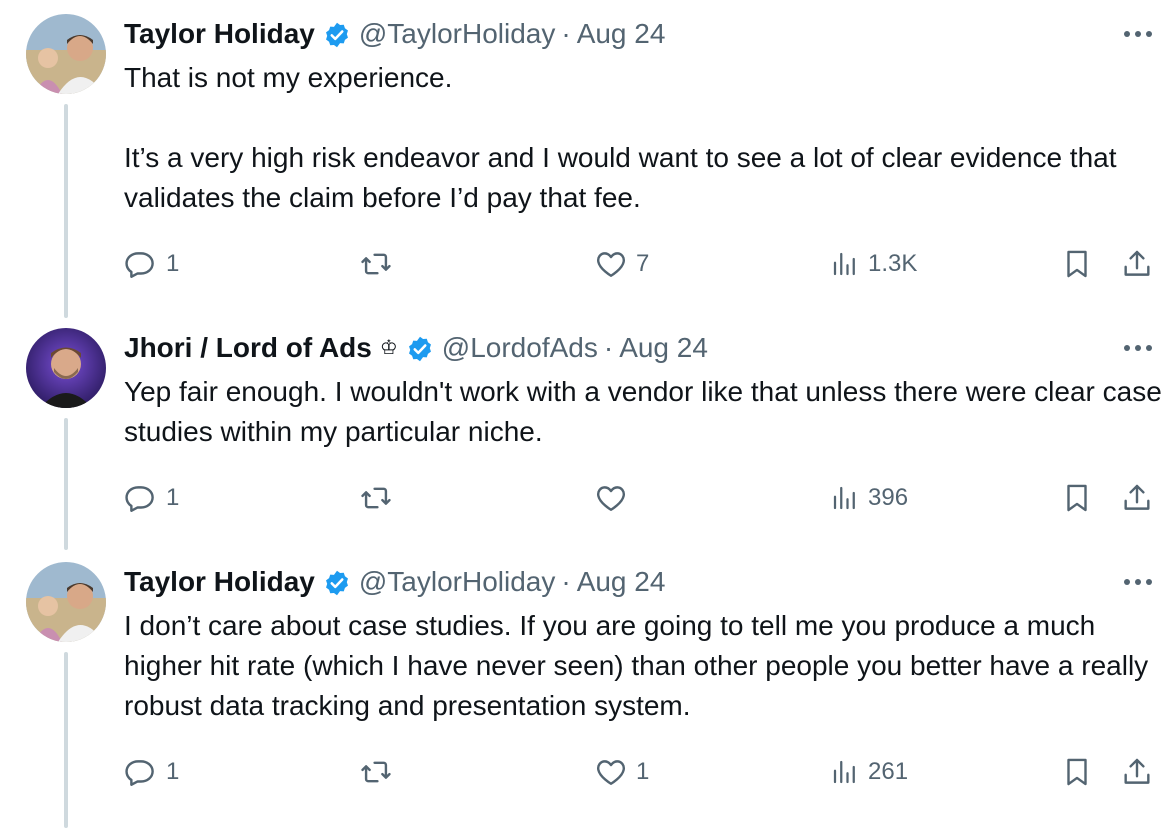 This screenshot has height=828, width=1176. I want to click on like-count: 7, so click(643, 263).